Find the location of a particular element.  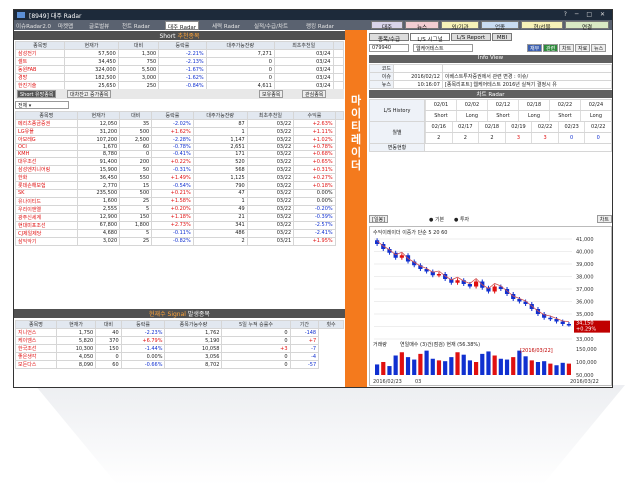

short-promising-tab: Short 유망종목 is located at coordinates (37, 94).